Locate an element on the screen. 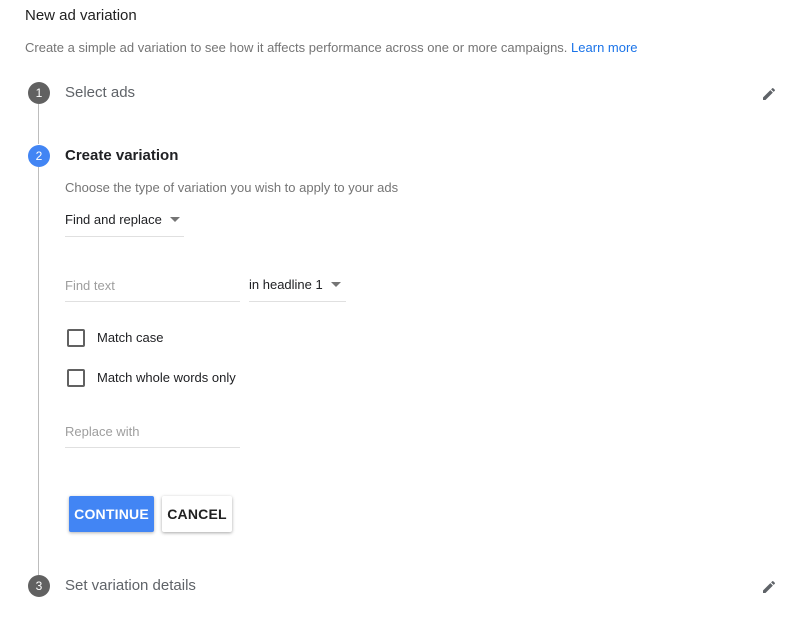 This screenshot has height=633, width=798. match-whole-words-label: Match whole words only is located at coordinates (166, 377).